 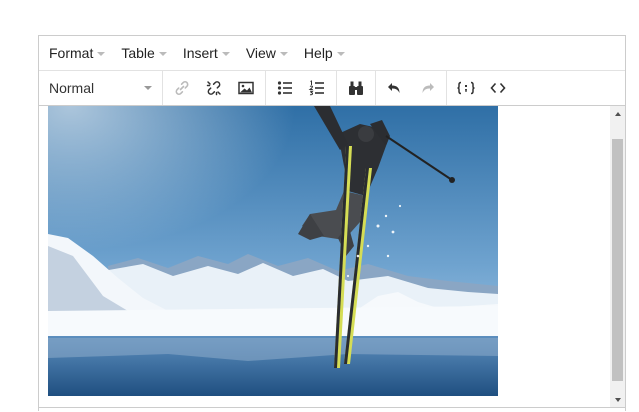 I want to click on toolbar-group-code, so click(x=482, y=88).